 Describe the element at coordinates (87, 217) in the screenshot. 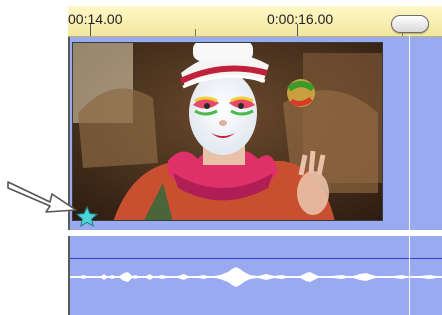

I see `star-icon` at that location.